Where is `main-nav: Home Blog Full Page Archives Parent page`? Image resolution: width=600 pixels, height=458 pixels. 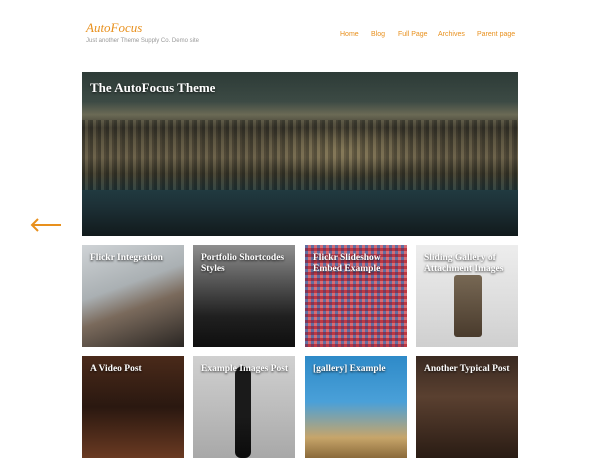
main-nav: Home Blog Full Page Archives Parent page is located at coordinates (300, 37).